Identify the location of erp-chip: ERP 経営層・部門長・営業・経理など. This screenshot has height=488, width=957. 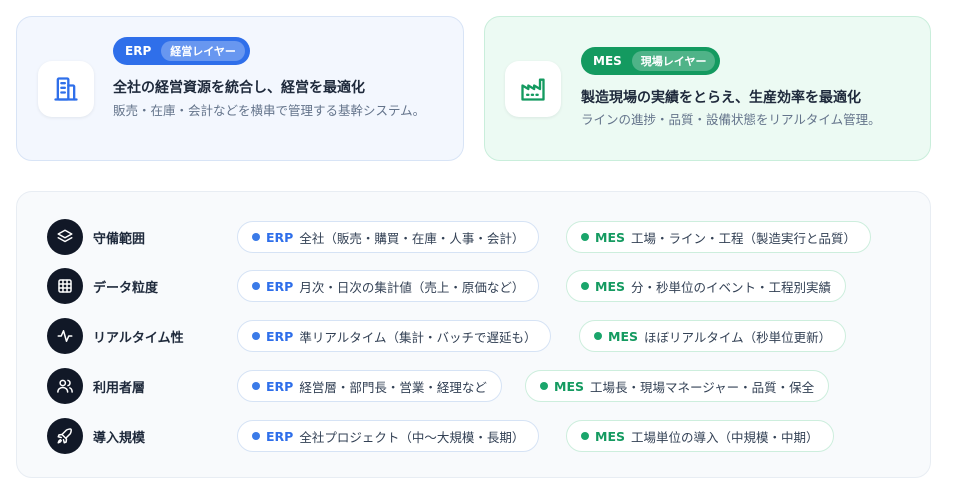
(369, 386).